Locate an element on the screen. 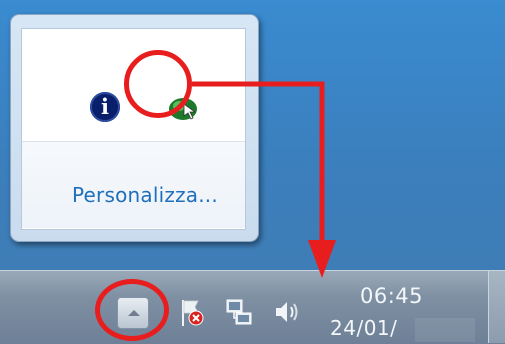 This screenshot has height=344, width=505. clock-time: 06:45 is located at coordinates (391, 296).